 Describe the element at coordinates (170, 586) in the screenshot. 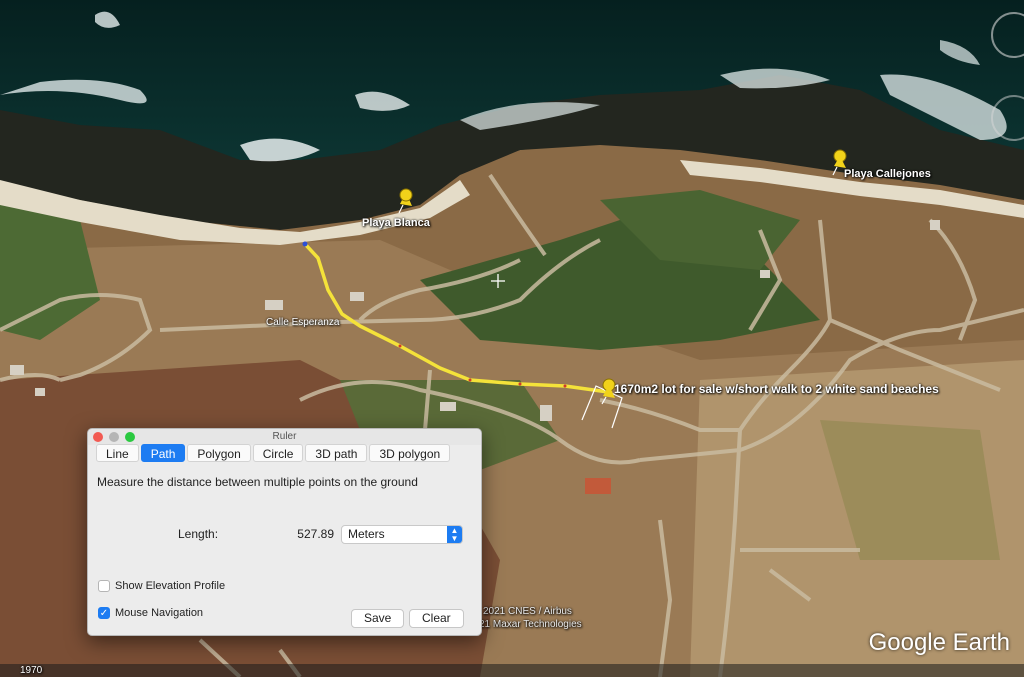

I see `show-elevation-label: Show Elevation Profile` at that location.